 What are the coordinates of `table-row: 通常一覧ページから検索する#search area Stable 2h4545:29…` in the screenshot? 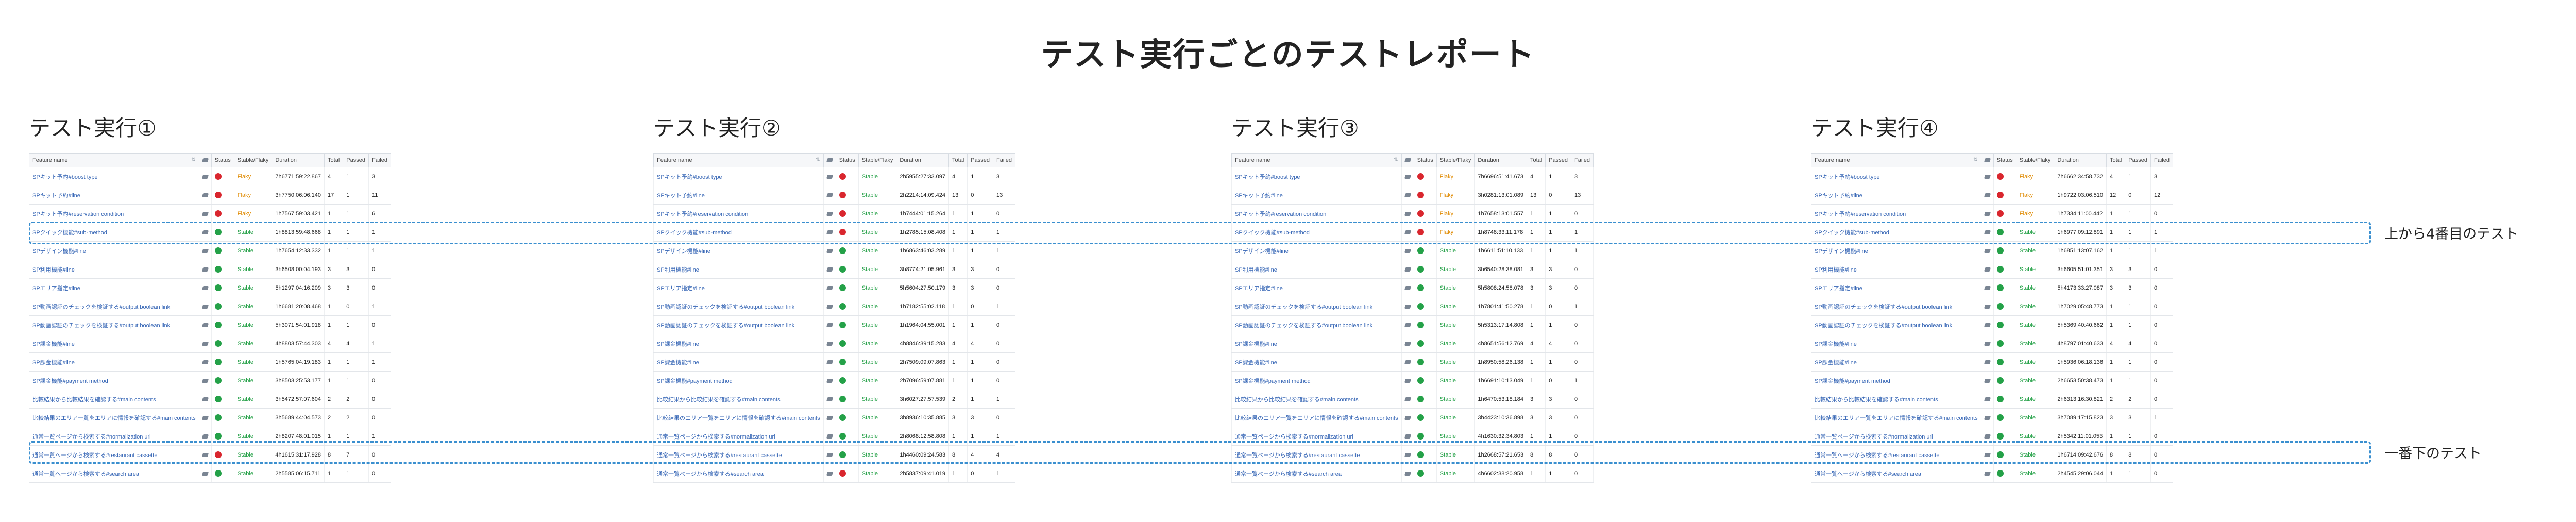 It's located at (1992, 473).